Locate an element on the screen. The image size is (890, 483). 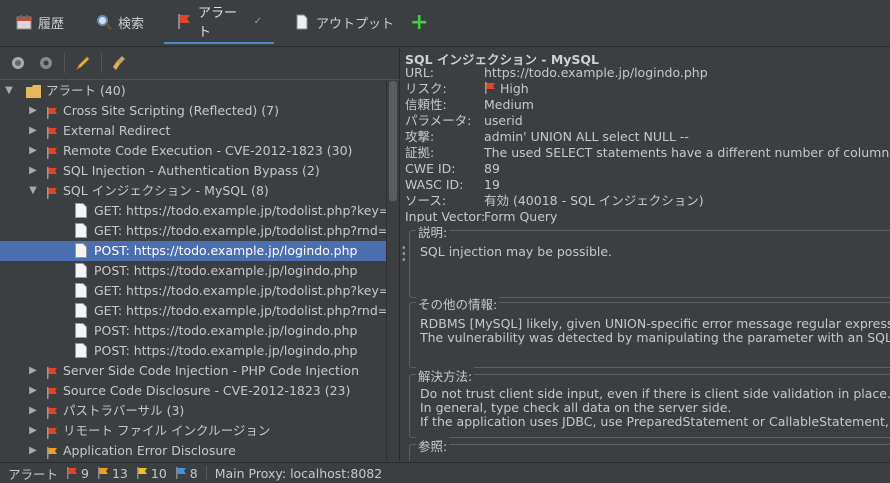
tab-search: 検索 is located at coordinates (120, 22).